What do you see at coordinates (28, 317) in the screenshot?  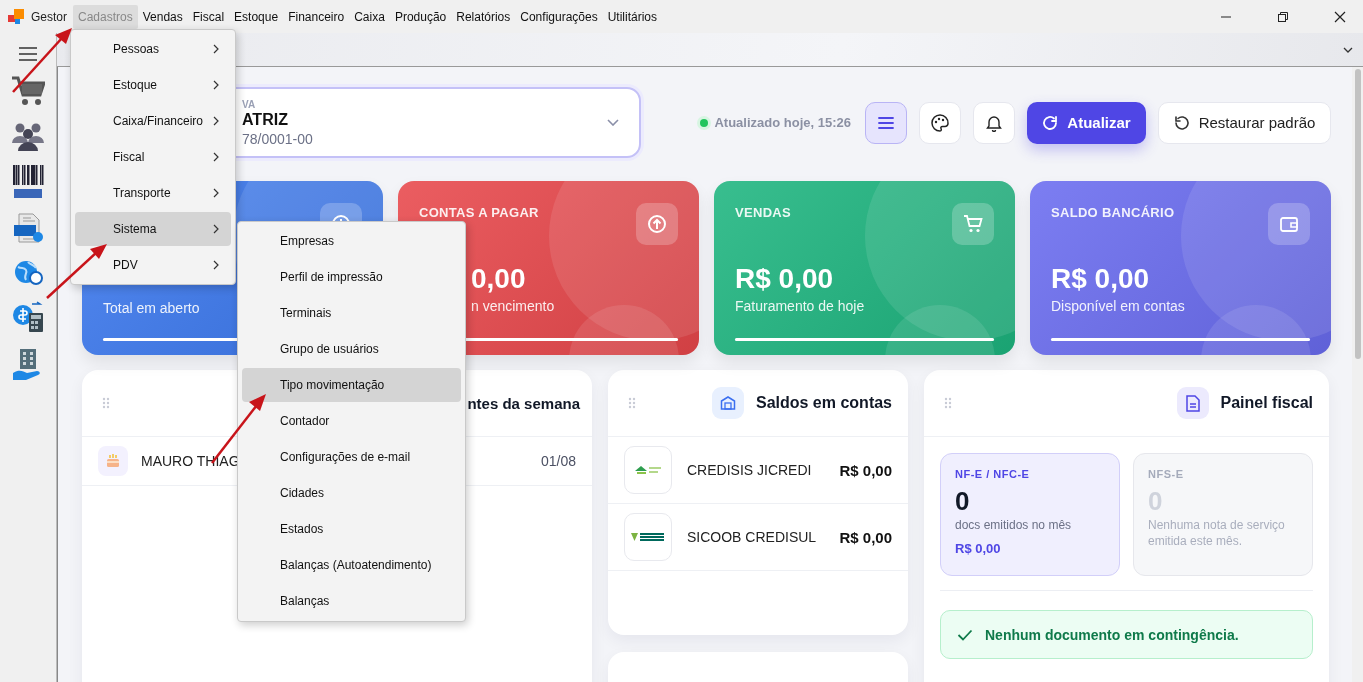 I see `calculator-icon` at bounding box center [28, 317].